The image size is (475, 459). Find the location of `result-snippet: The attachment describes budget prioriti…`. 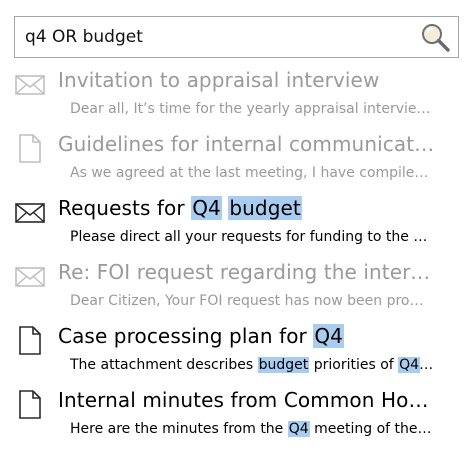

result-snippet: The attachment describes budget prioriti… is located at coordinates (252, 365).